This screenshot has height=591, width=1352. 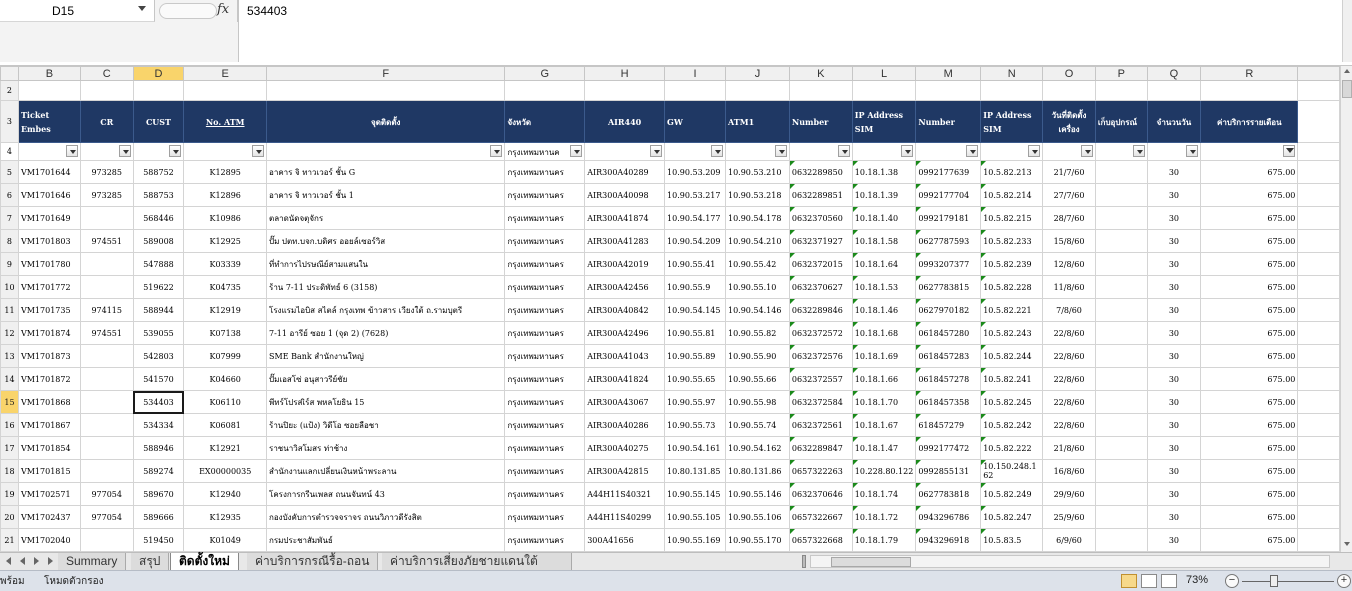 I want to click on cell-ticket: VM1701644, so click(x=49, y=172).